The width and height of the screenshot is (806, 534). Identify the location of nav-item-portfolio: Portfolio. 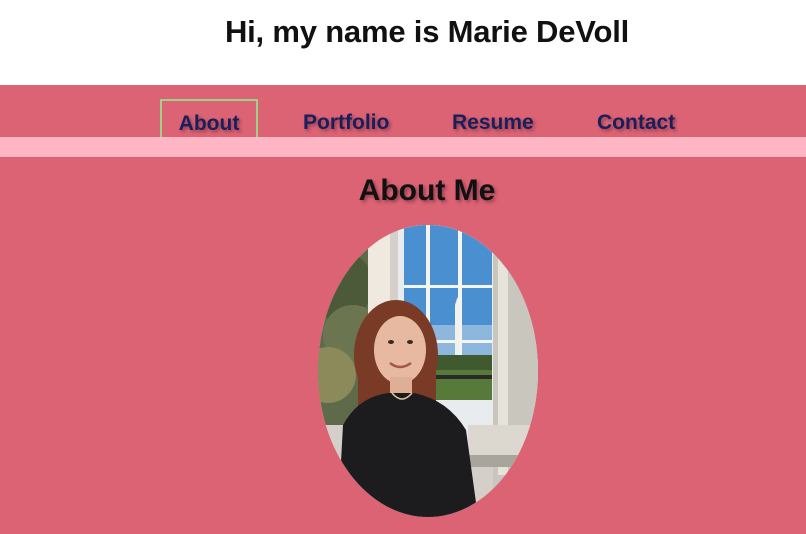
(346, 118).